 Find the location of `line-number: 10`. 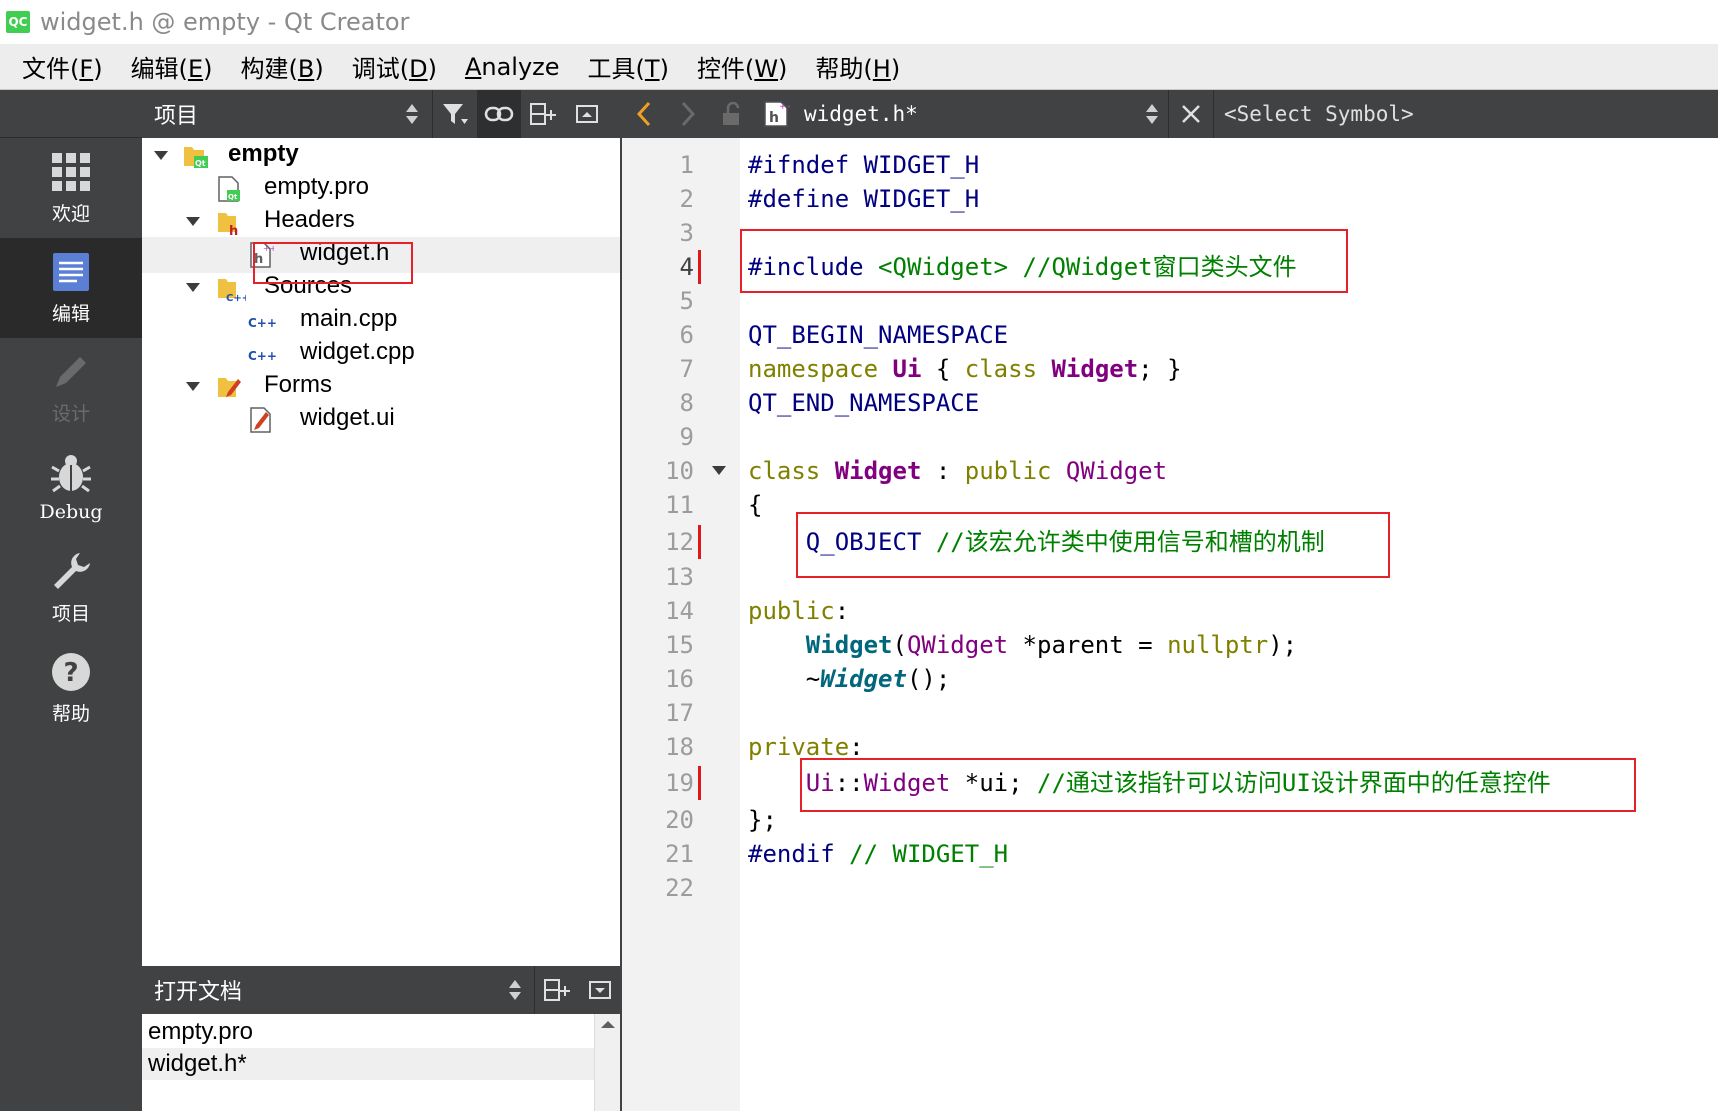

line-number: 10 is located at coordinates (679, 471).